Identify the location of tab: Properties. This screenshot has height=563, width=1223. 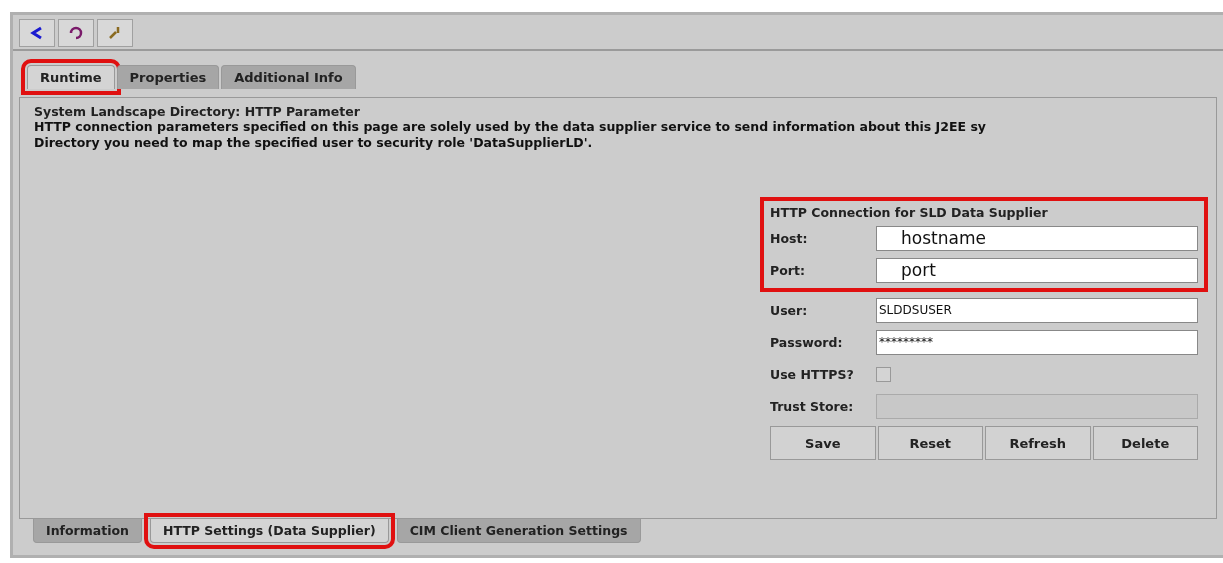
(168, 77).